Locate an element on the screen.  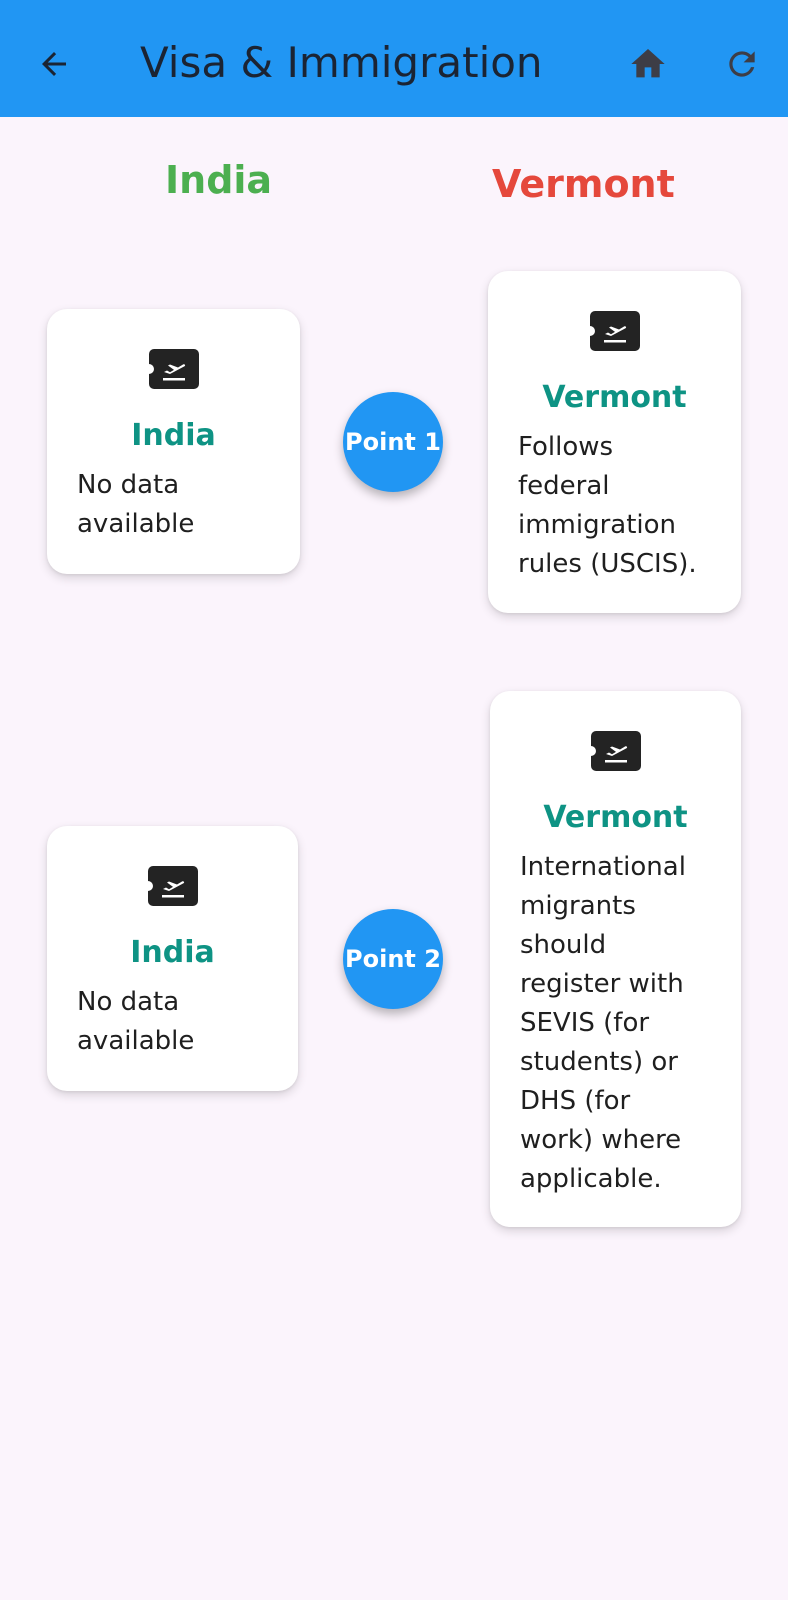
right-column-heading: Vermont is located at coordinates (583, 184).